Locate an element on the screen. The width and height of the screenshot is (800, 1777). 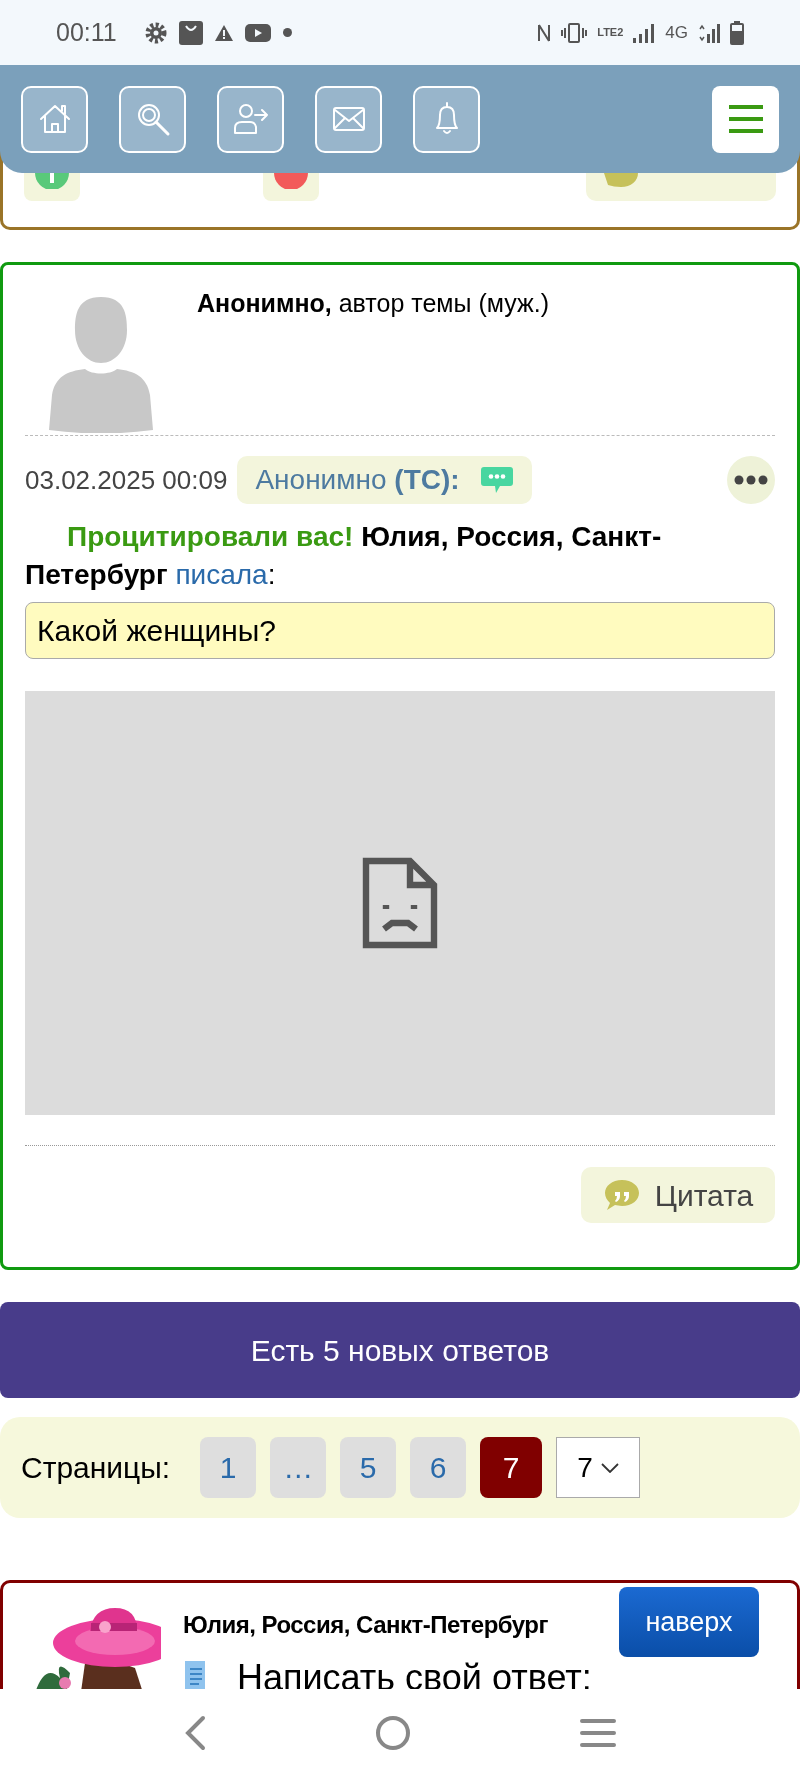
upvote-button is located at coordinates (52, 187).